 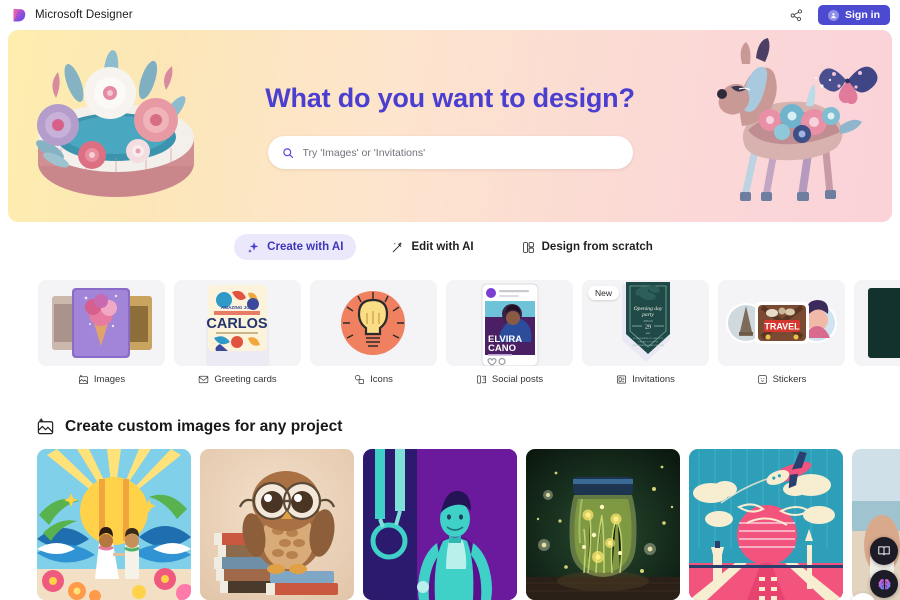 I want to click on category-label: Images, so click(x=109, y=379).